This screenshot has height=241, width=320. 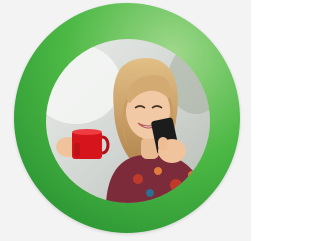 What do you see at coordinates (163, 144) in the screenshot?
I see `phone-thumb` at bounding box center [163, 144].